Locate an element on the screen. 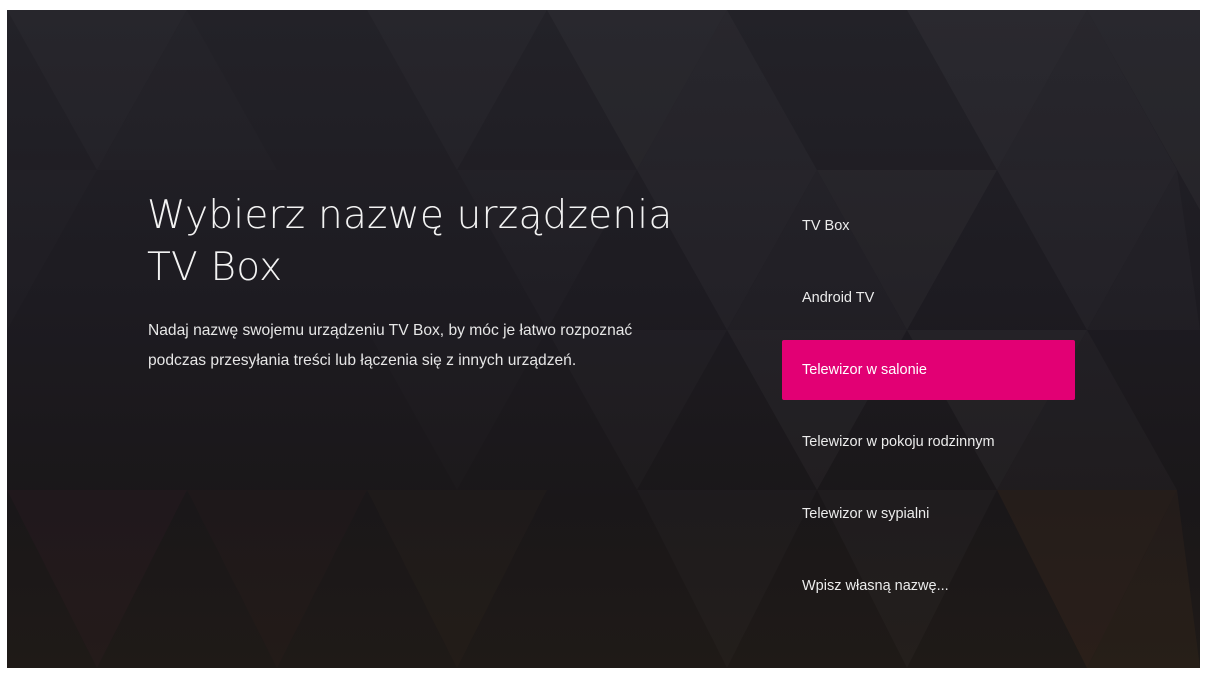  option-telewizor-w-sypialni: Telewizor w sypialni is located at coordinates (928, 514).